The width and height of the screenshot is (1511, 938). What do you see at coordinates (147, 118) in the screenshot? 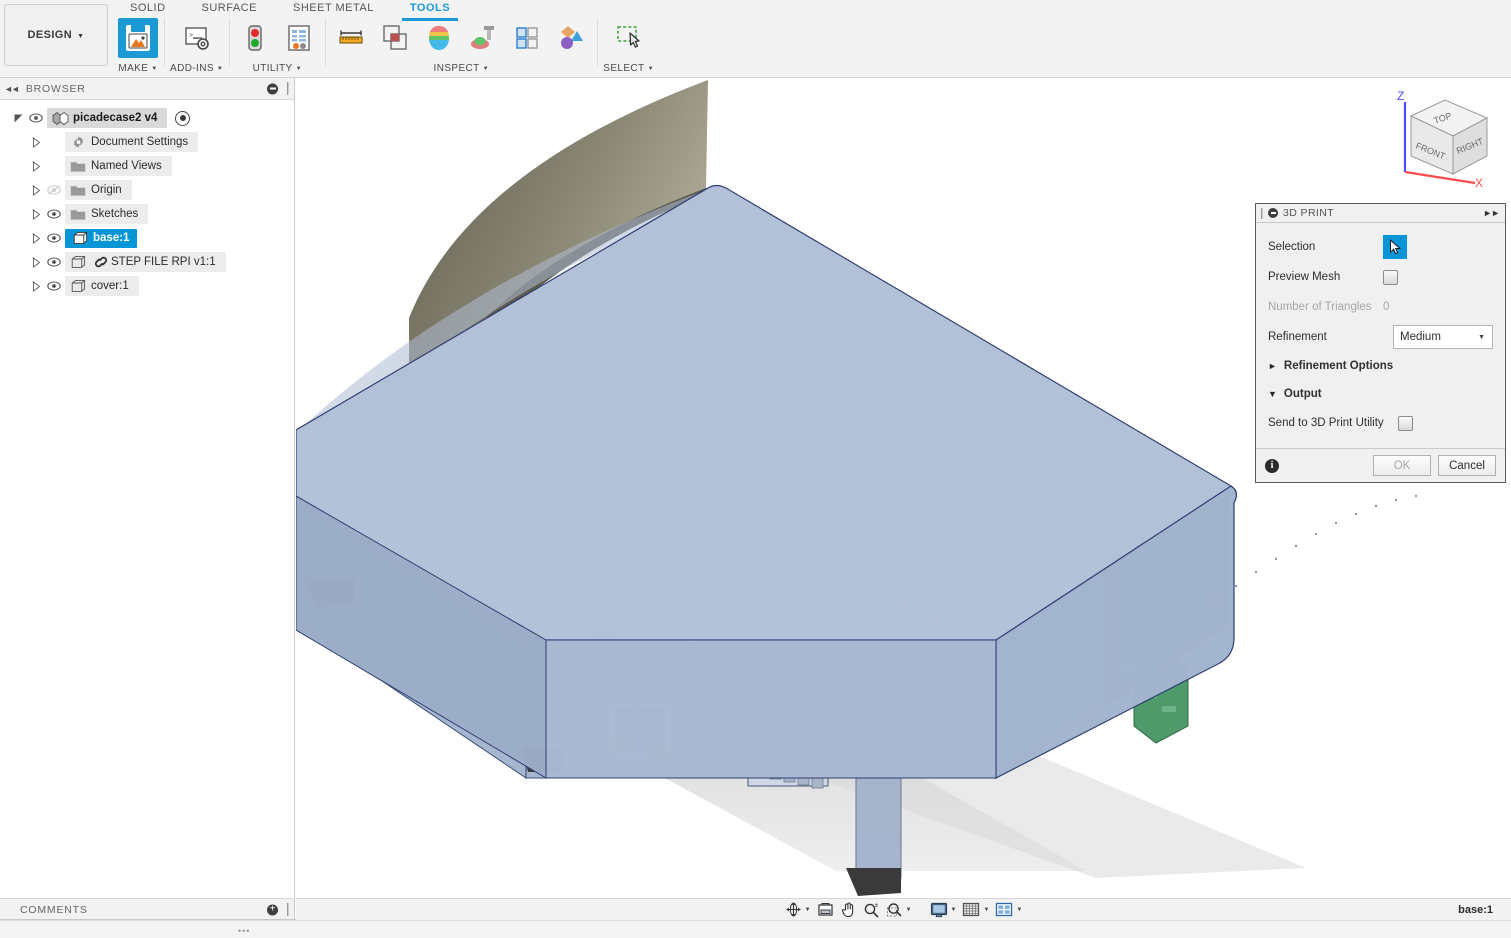
I see `tree-item-picadecase2: picadecase2 v4` at bounding box center [147, 118].